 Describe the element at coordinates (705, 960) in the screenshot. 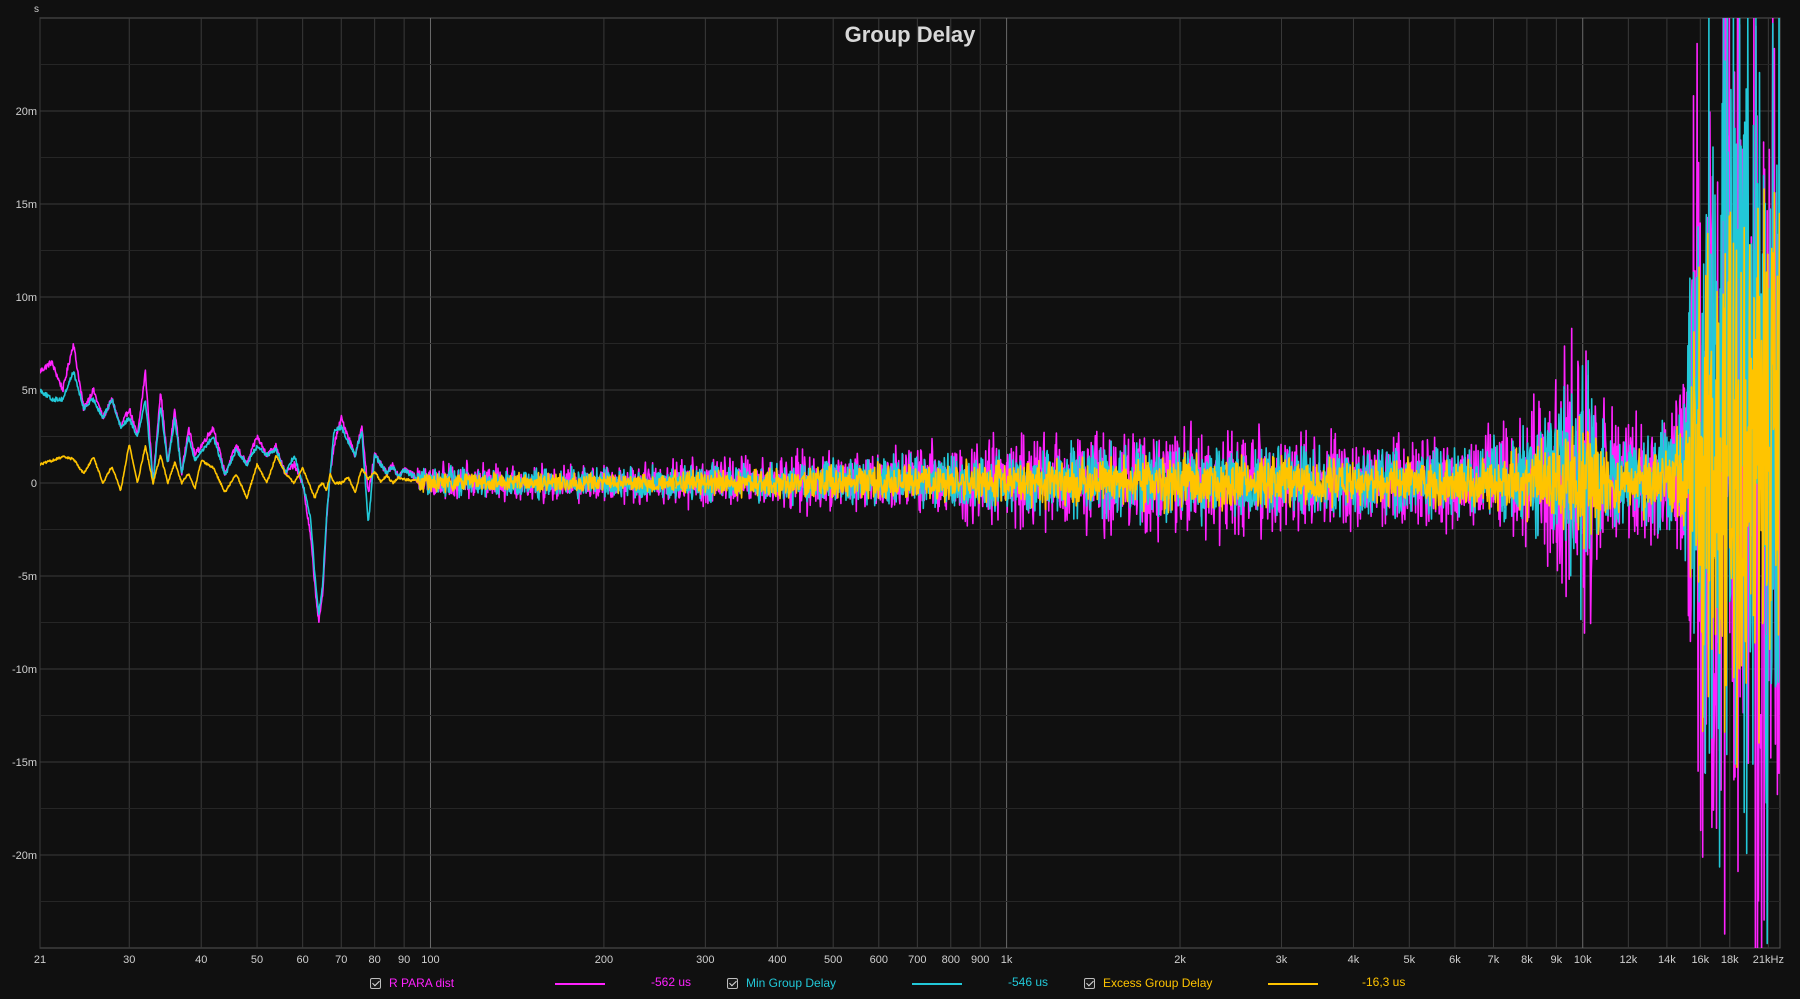

I see `x-tick-label: 300` at that location.